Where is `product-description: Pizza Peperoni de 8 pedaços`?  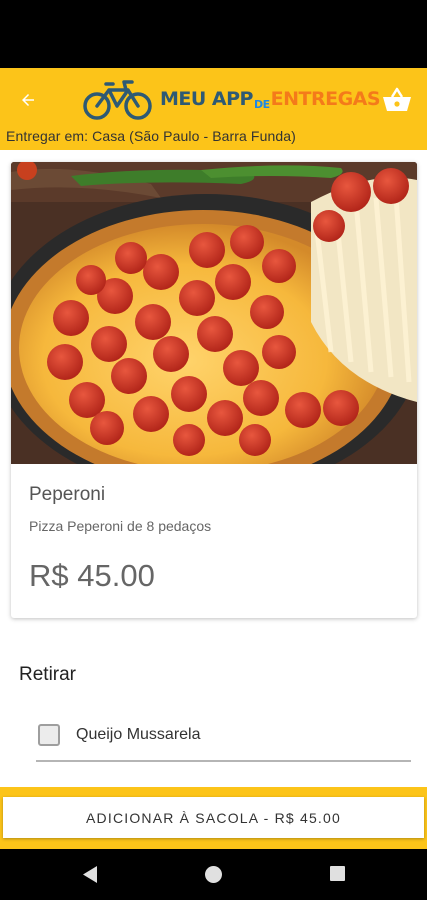 product-description: Pizza Peperoni de 8 pedaços is located at coordinates (120, 526).